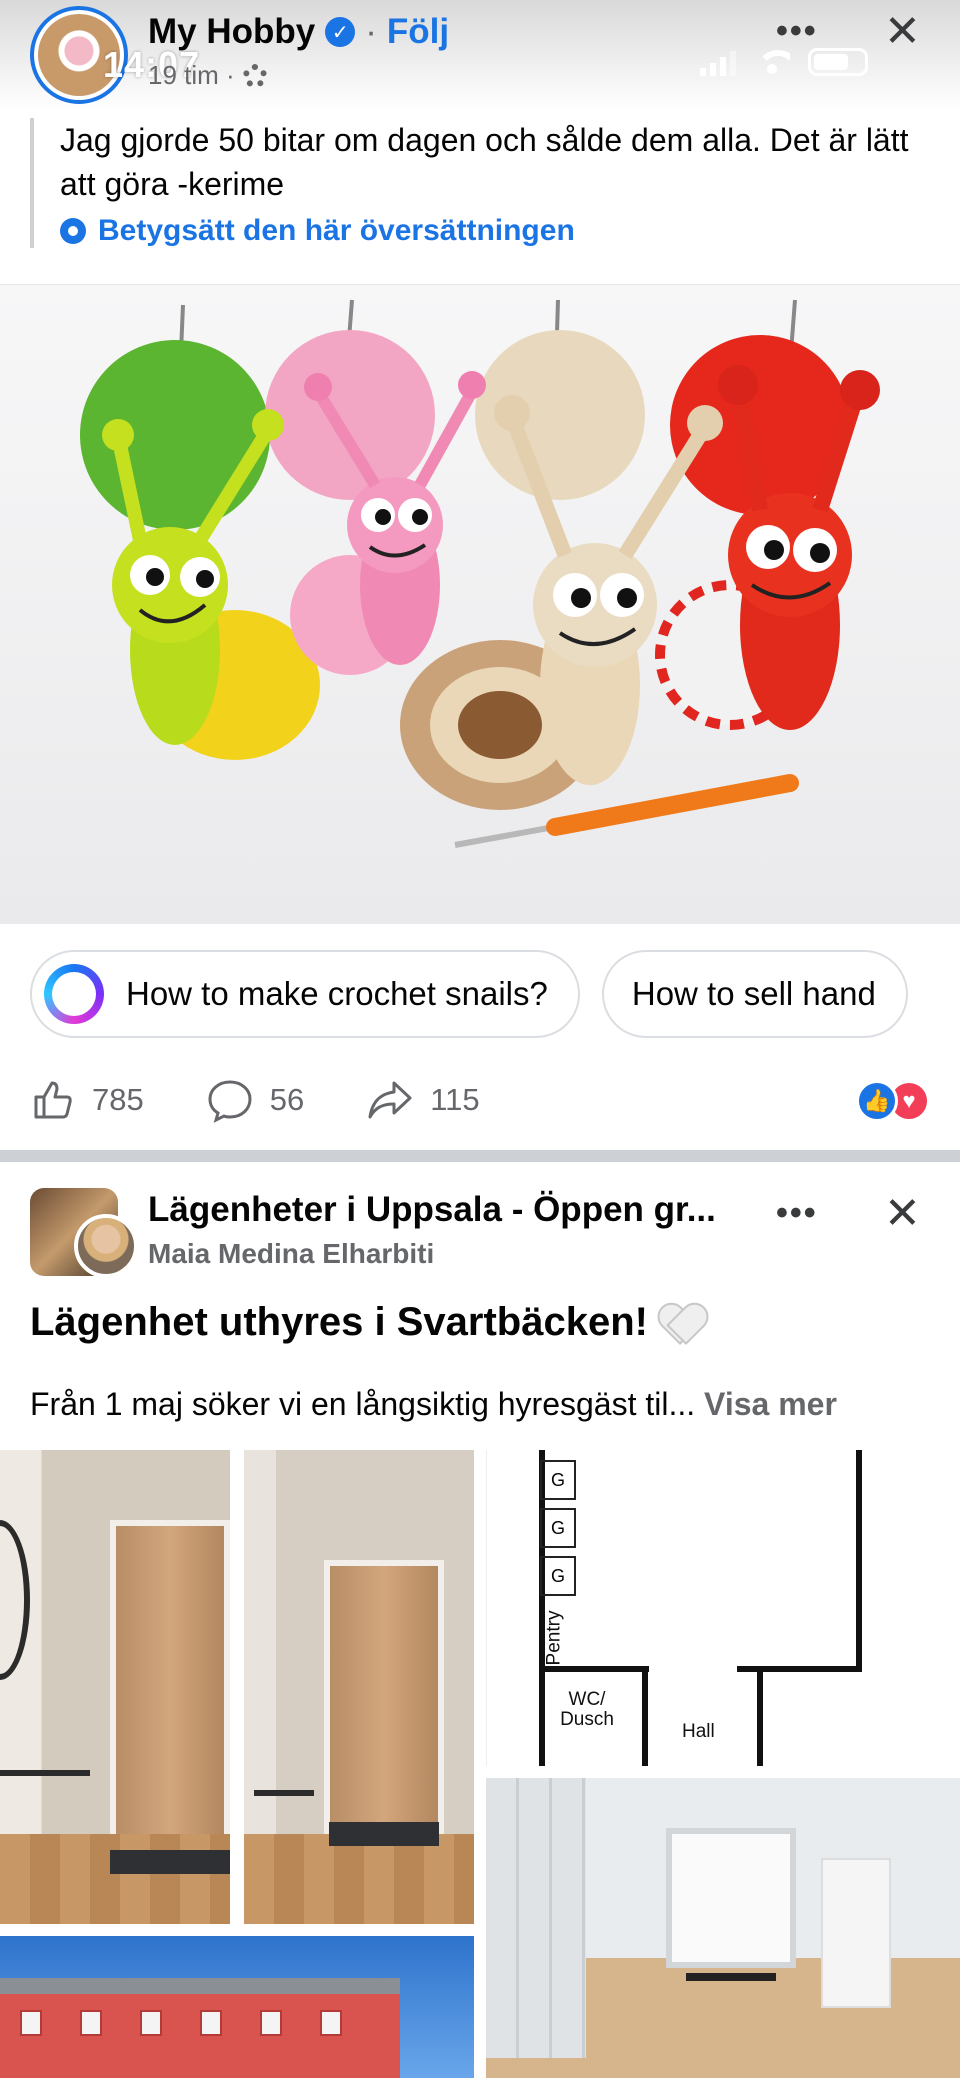  What do you see at coordinates (15, 1600) in the screenshot?
I see `mirror` at bounding box center [15, 1600].